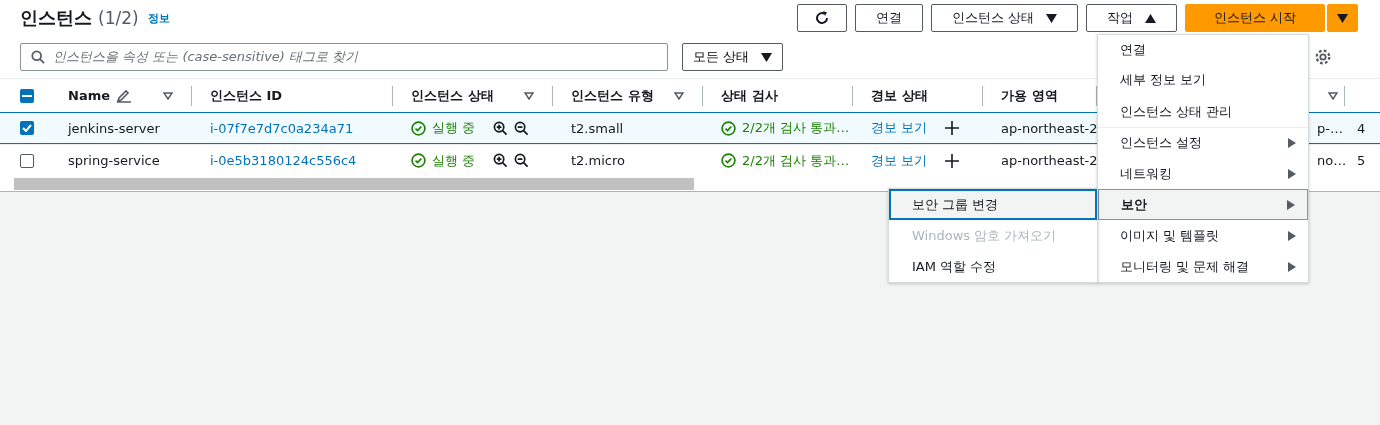 The width and height of the screenshot is (1380, 425). What do you see at coordinates (246, 95) in the screenshot?
I see `column-header: 인스턴스 ID` at bounding box center [246, 95].